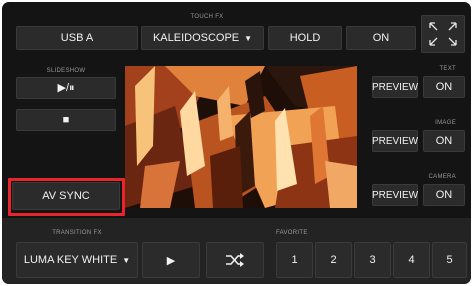  I want to click on touch-fx-select: KALEIDOSCOPE ▼, so click(202, 38).